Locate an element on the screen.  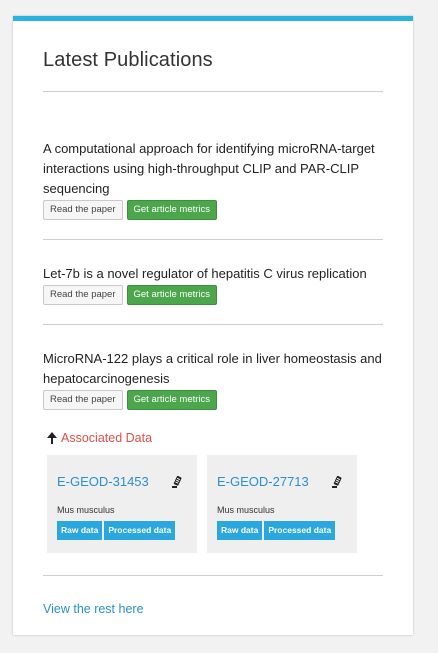
dataset-accession-link: E-GEOD-27713 is located at coordinates (263, 481).